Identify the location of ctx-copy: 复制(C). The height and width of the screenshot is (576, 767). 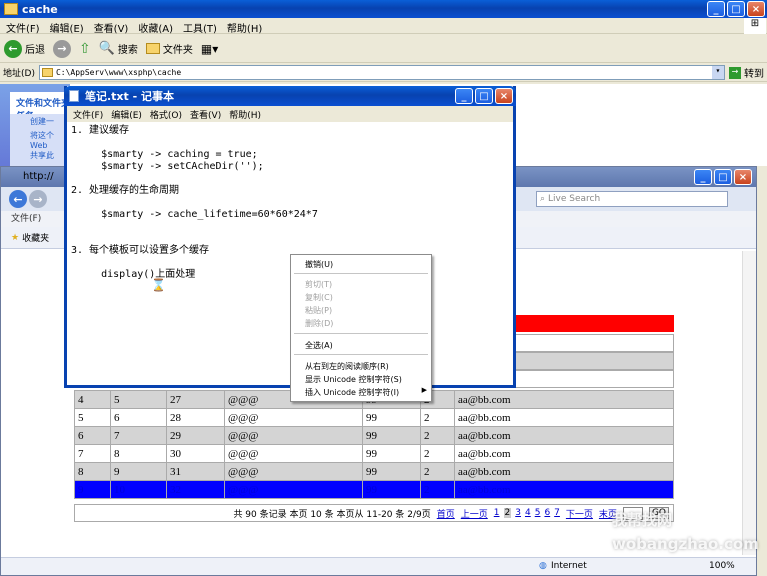
(319, 297).